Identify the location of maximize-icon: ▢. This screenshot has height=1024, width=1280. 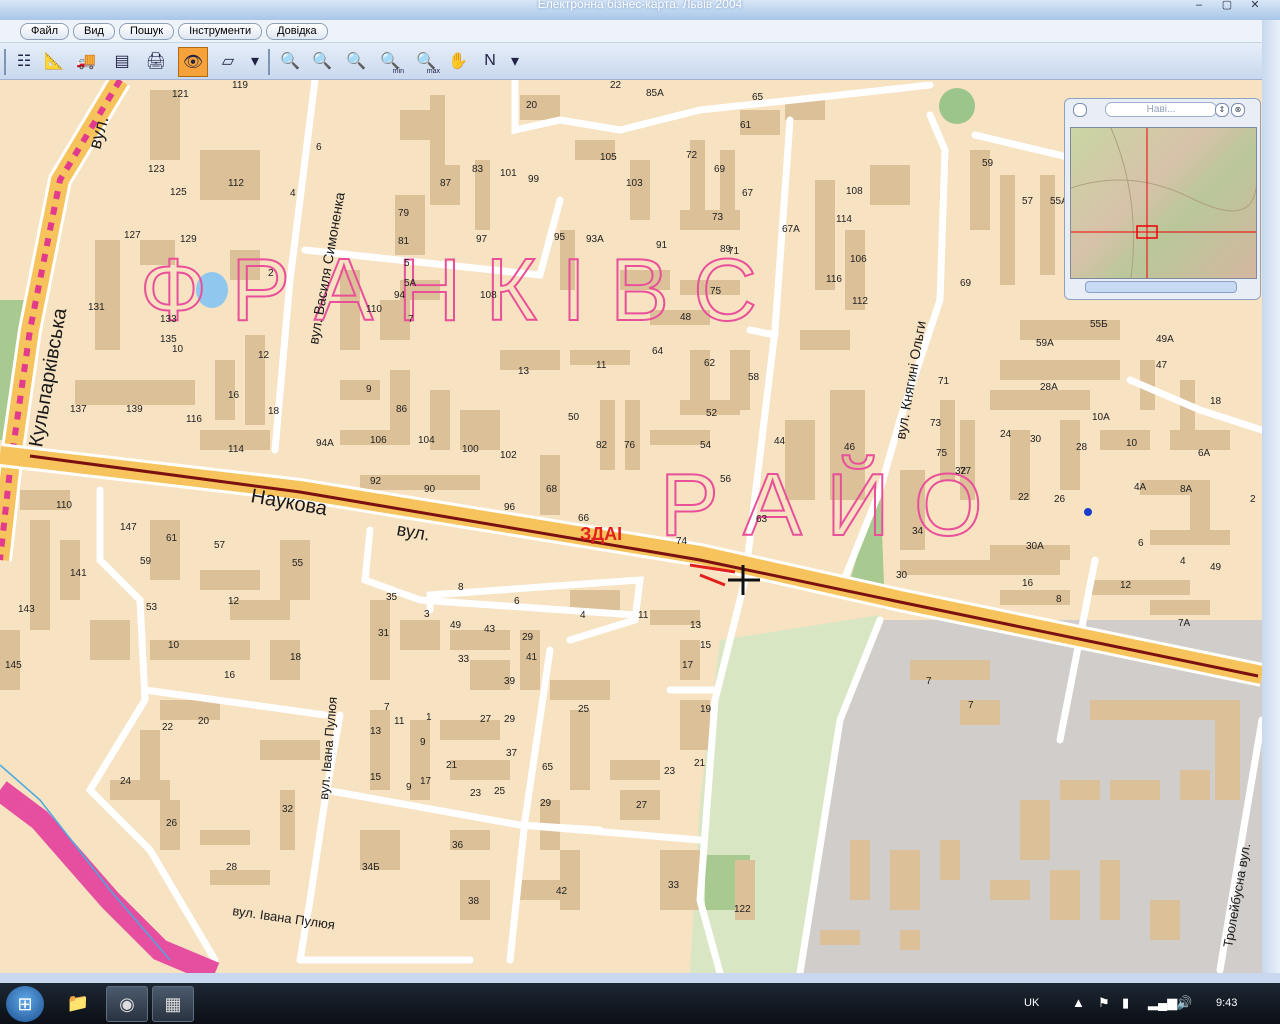
(1227, 6).